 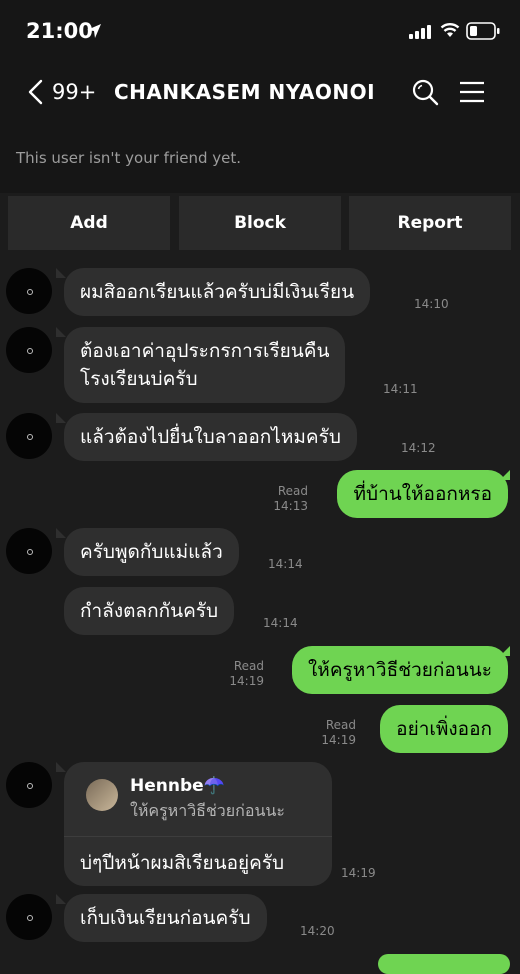 What do you see at coordinates (245, 92) in the screenshot?
I see `chat-title: CHANKASEM NYAONOI` at bounding box center [245, 92].